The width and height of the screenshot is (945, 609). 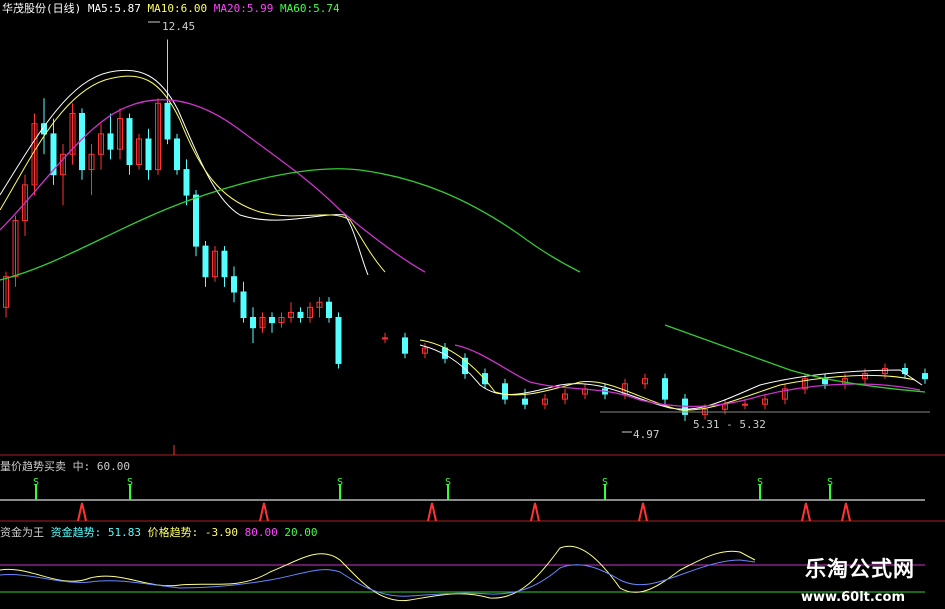 I want to click on ma60-label: MA60:, so click(x=297, y=8).